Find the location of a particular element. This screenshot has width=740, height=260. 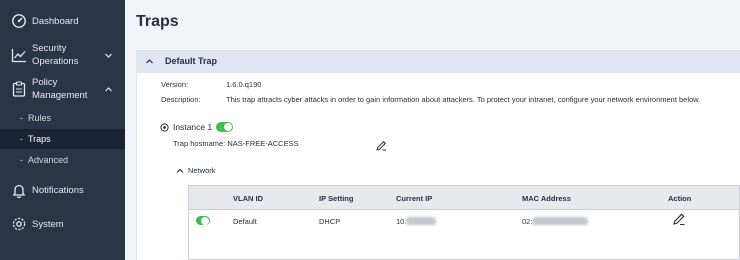

chart-icon is located at coordinates (19, 55).